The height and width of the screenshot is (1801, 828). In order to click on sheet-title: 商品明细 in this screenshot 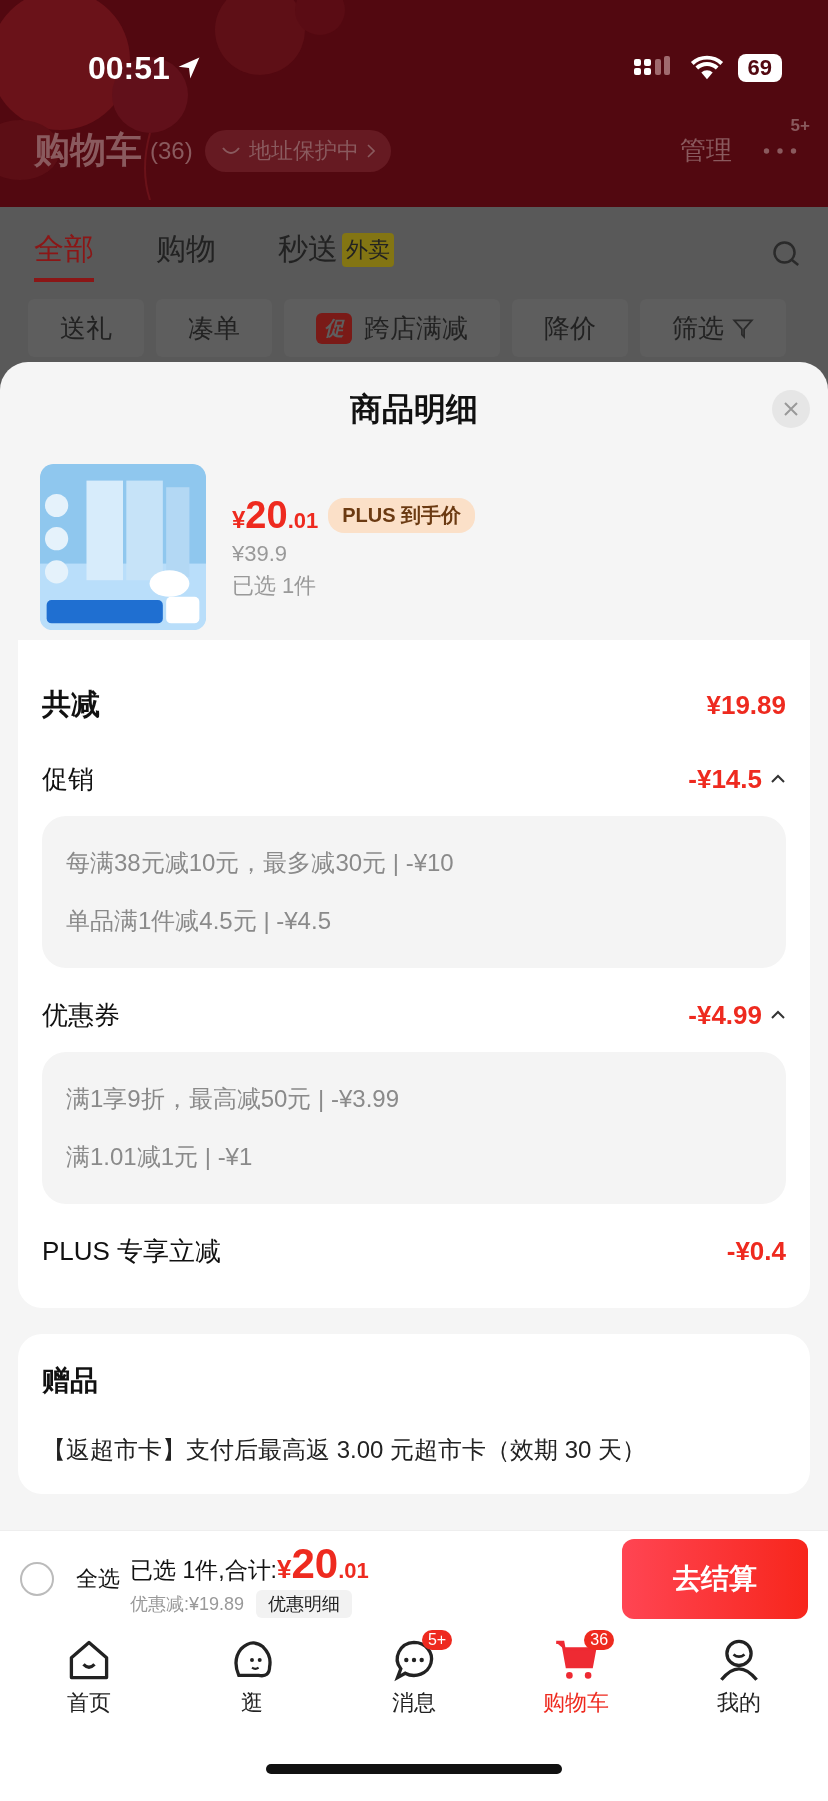, I will do `click(414, 409)`.